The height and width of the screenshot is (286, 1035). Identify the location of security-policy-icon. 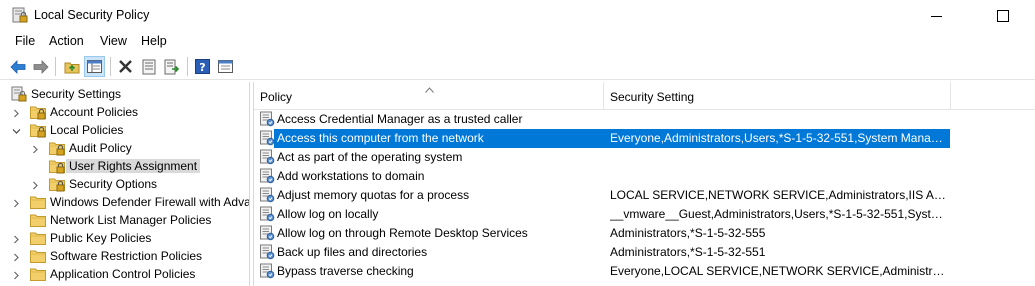
(20, 15).